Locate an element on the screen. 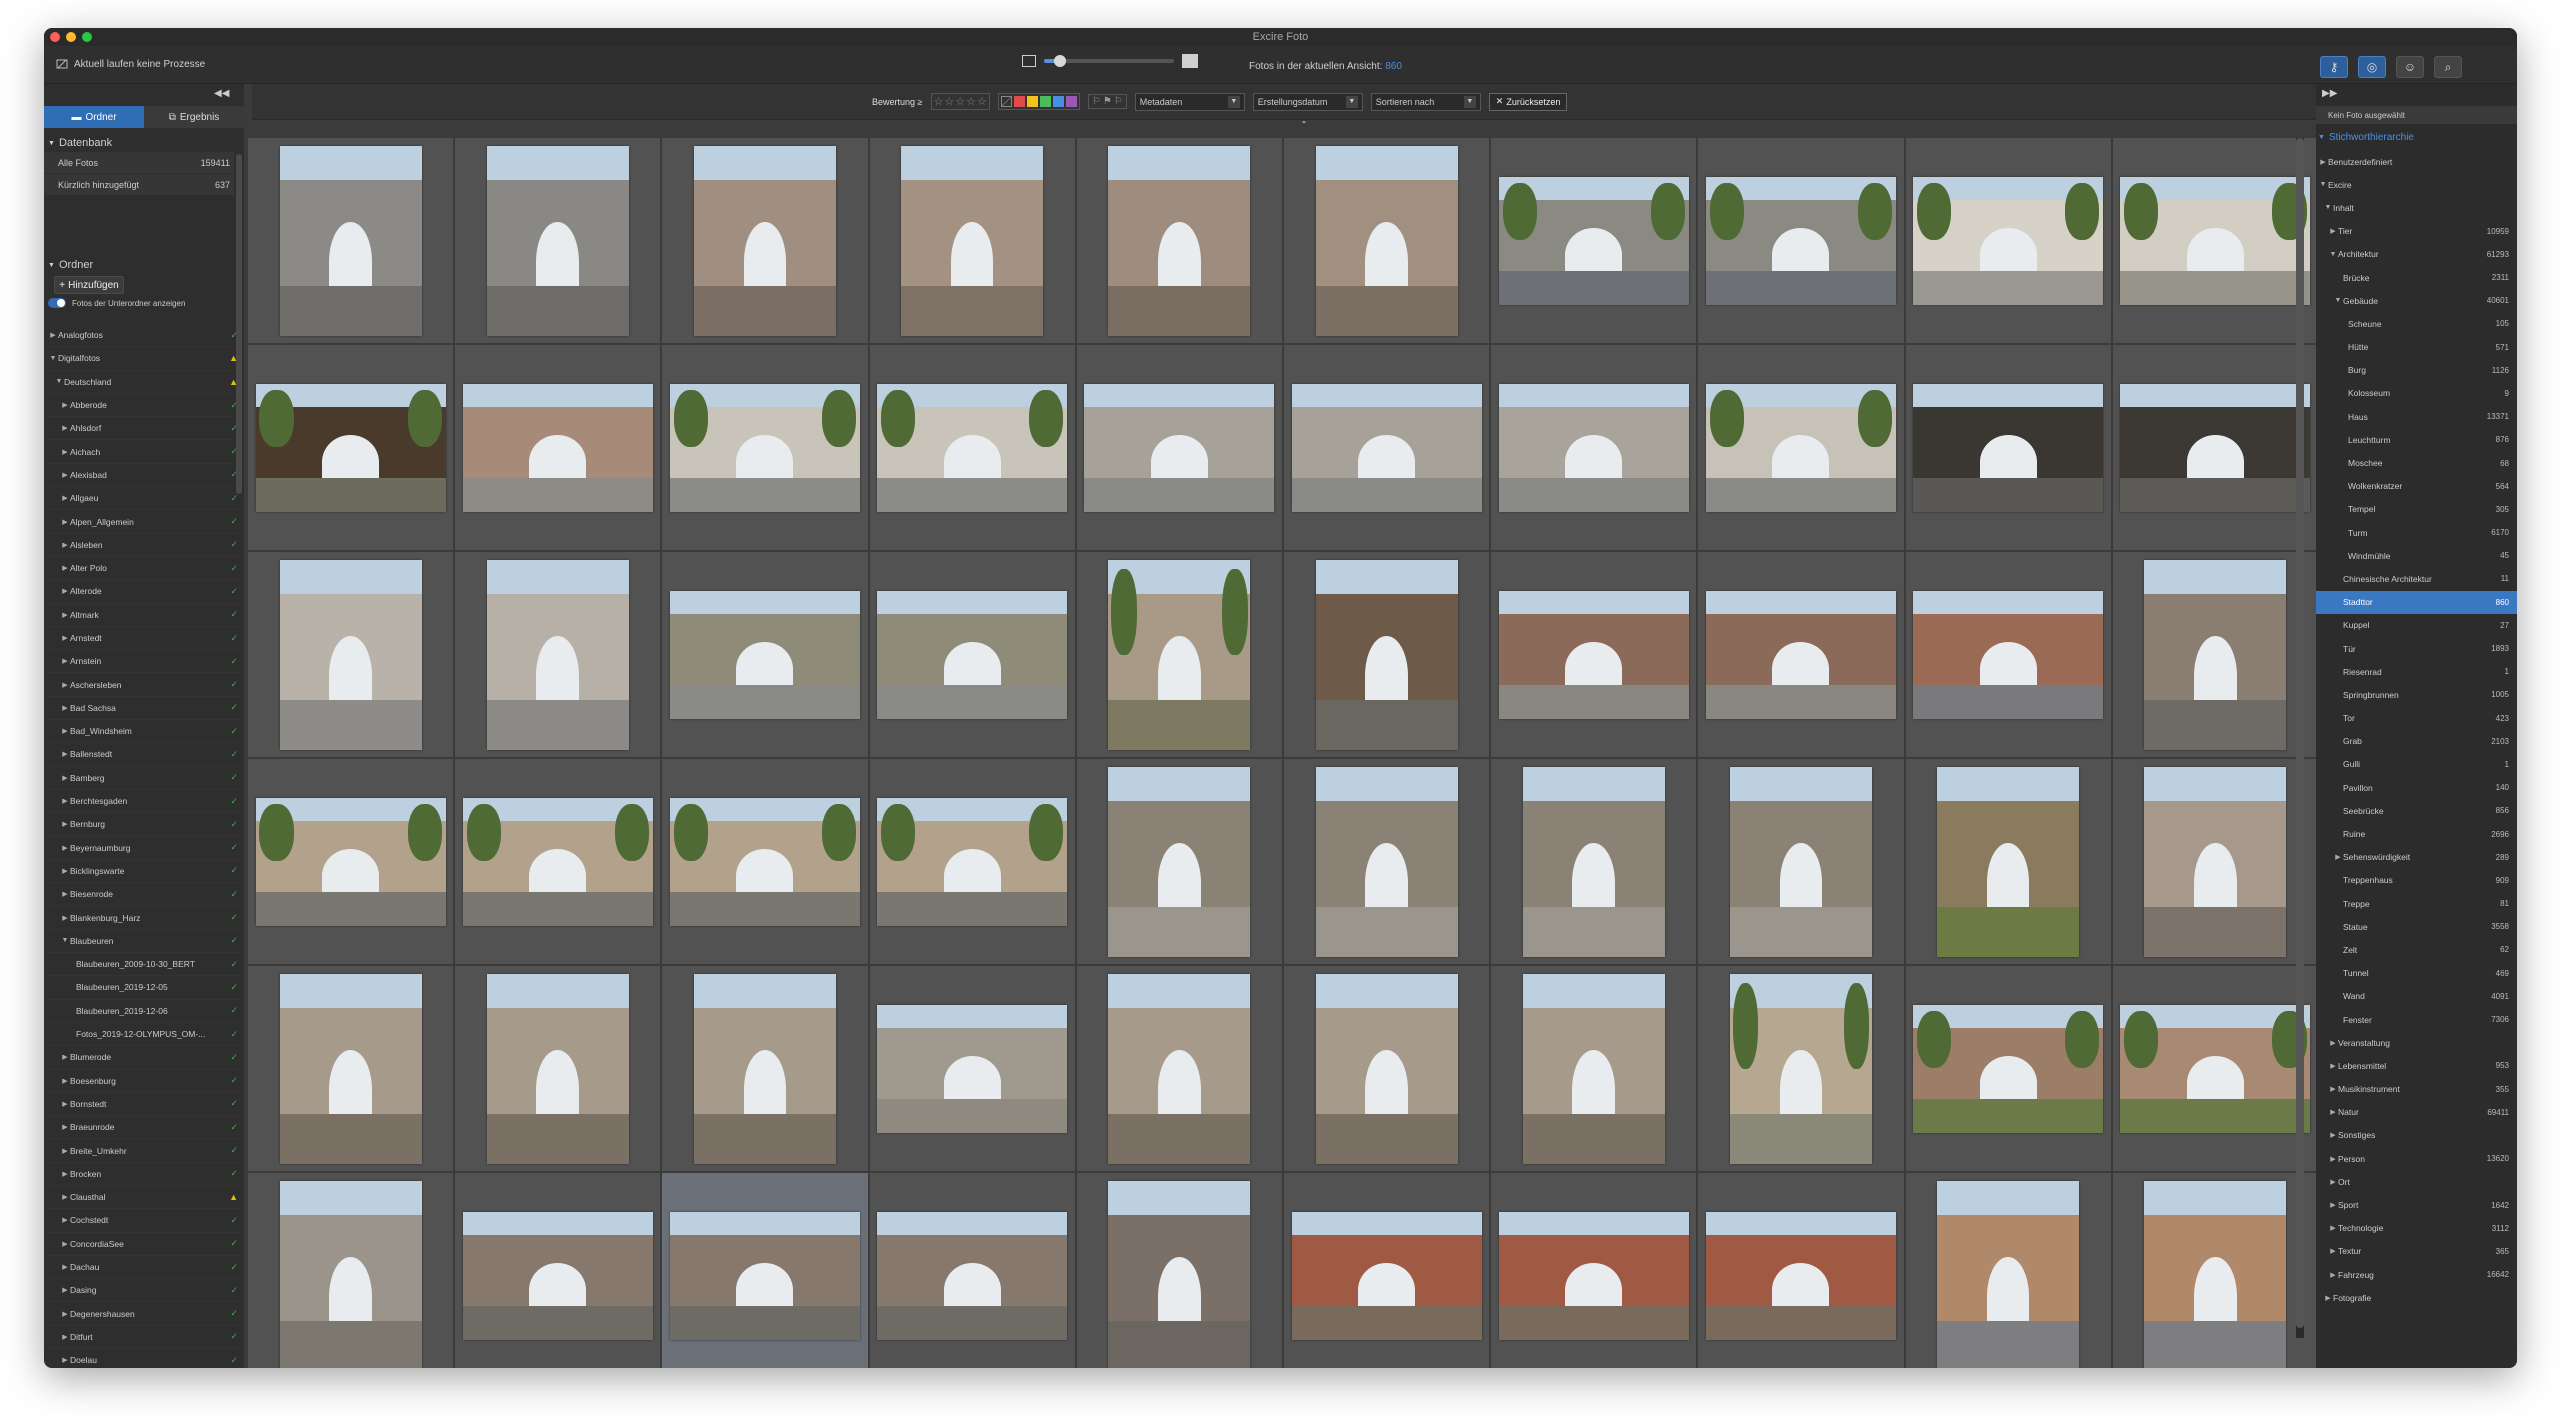 The image size is (2560, 1425). keyword-item: Gulli 1 is located at coordinates (2416, 764).